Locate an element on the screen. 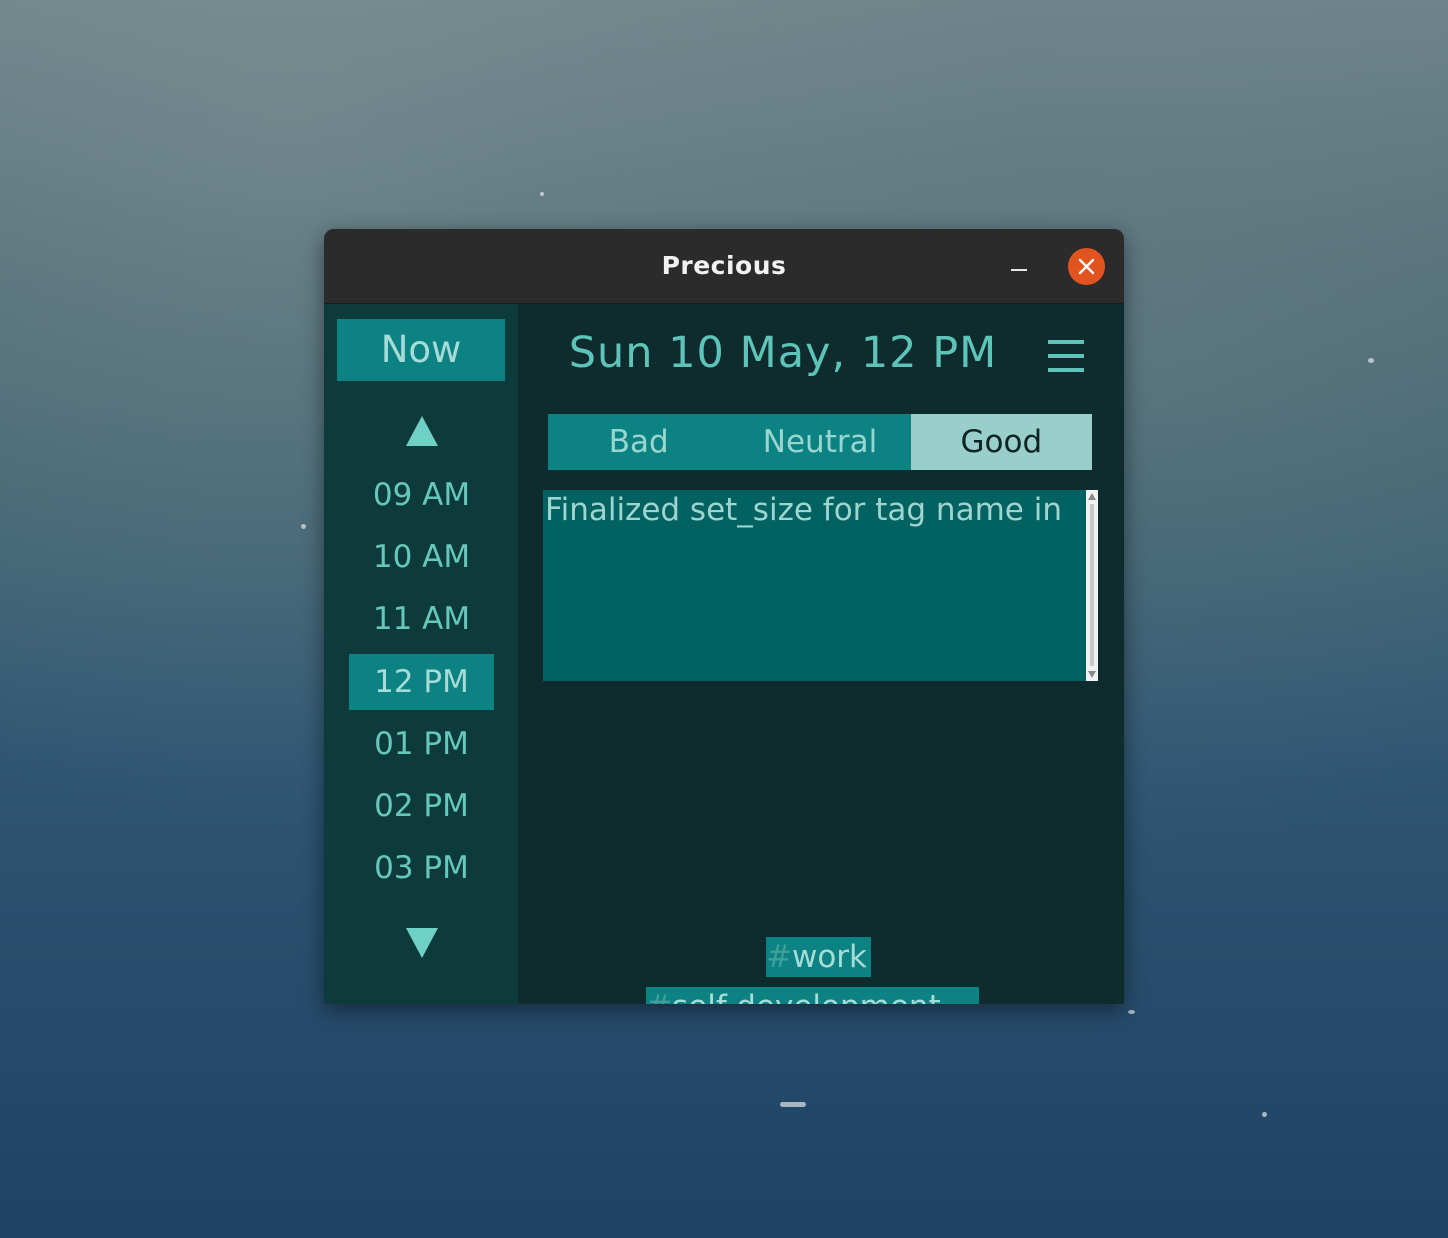 The height and width of the screenshot is (1238, 1448). mood-neutral-button: Neutral is located at coordinates (819, 442).